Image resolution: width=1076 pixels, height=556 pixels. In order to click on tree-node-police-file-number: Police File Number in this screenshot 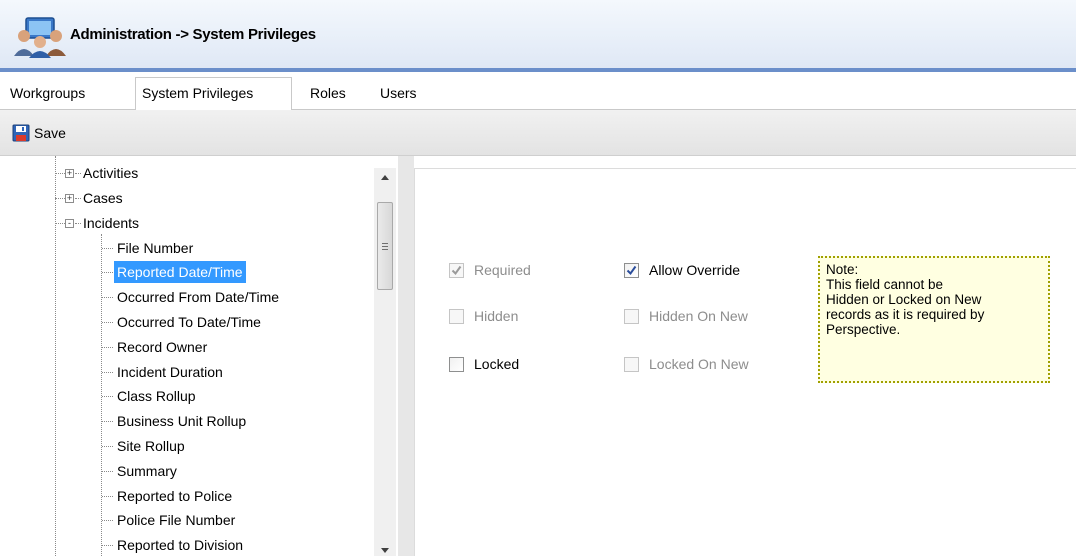, I will do `click(185, 520)`.